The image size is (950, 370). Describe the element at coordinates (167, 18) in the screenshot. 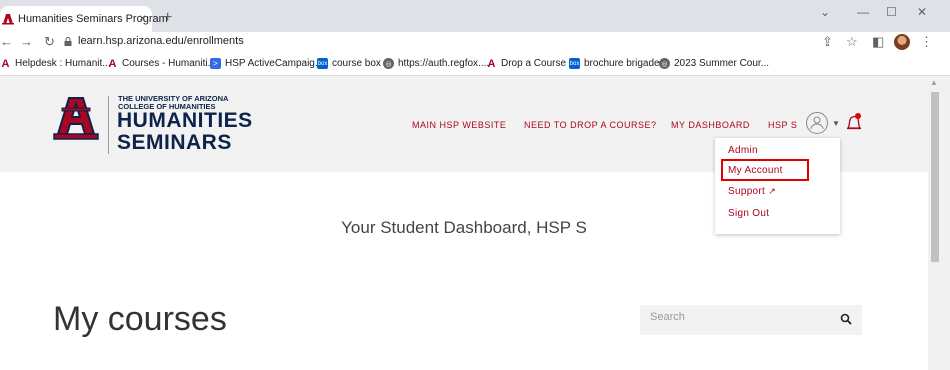

I see `new-tab-button: +` at that location.